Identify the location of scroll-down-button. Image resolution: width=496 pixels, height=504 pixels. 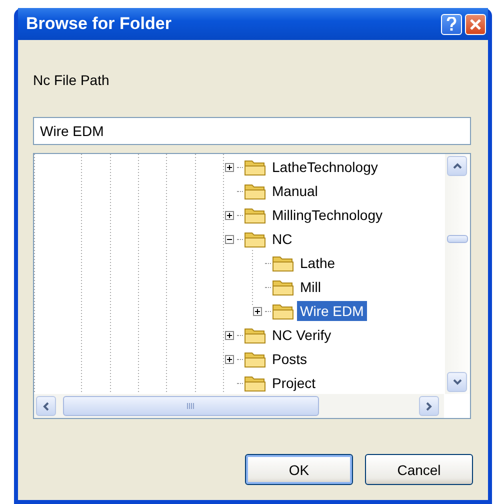
(457, 382).